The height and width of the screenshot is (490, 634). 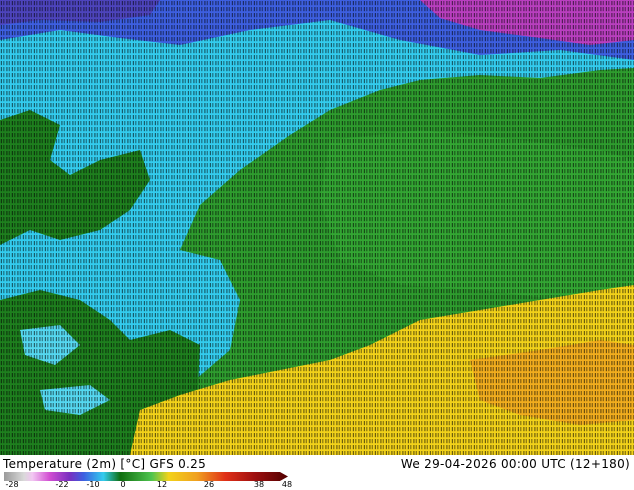 I want to click on scale-tick: 26, so click(x=209, y=484).